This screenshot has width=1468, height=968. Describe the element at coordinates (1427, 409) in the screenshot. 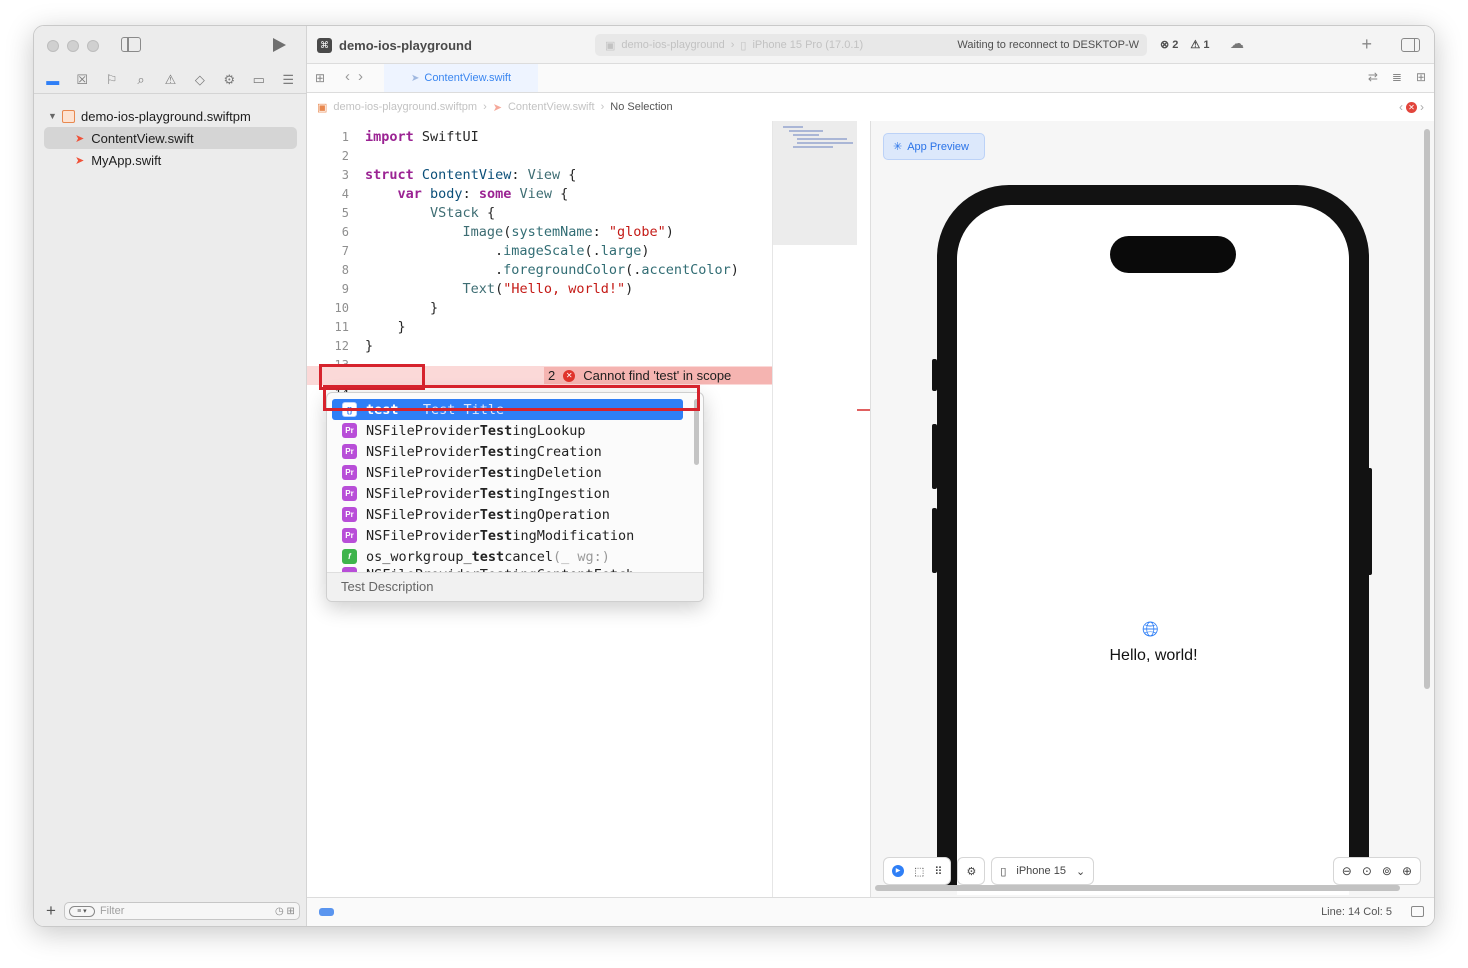

I see `vertical-scrollbar` at that location.